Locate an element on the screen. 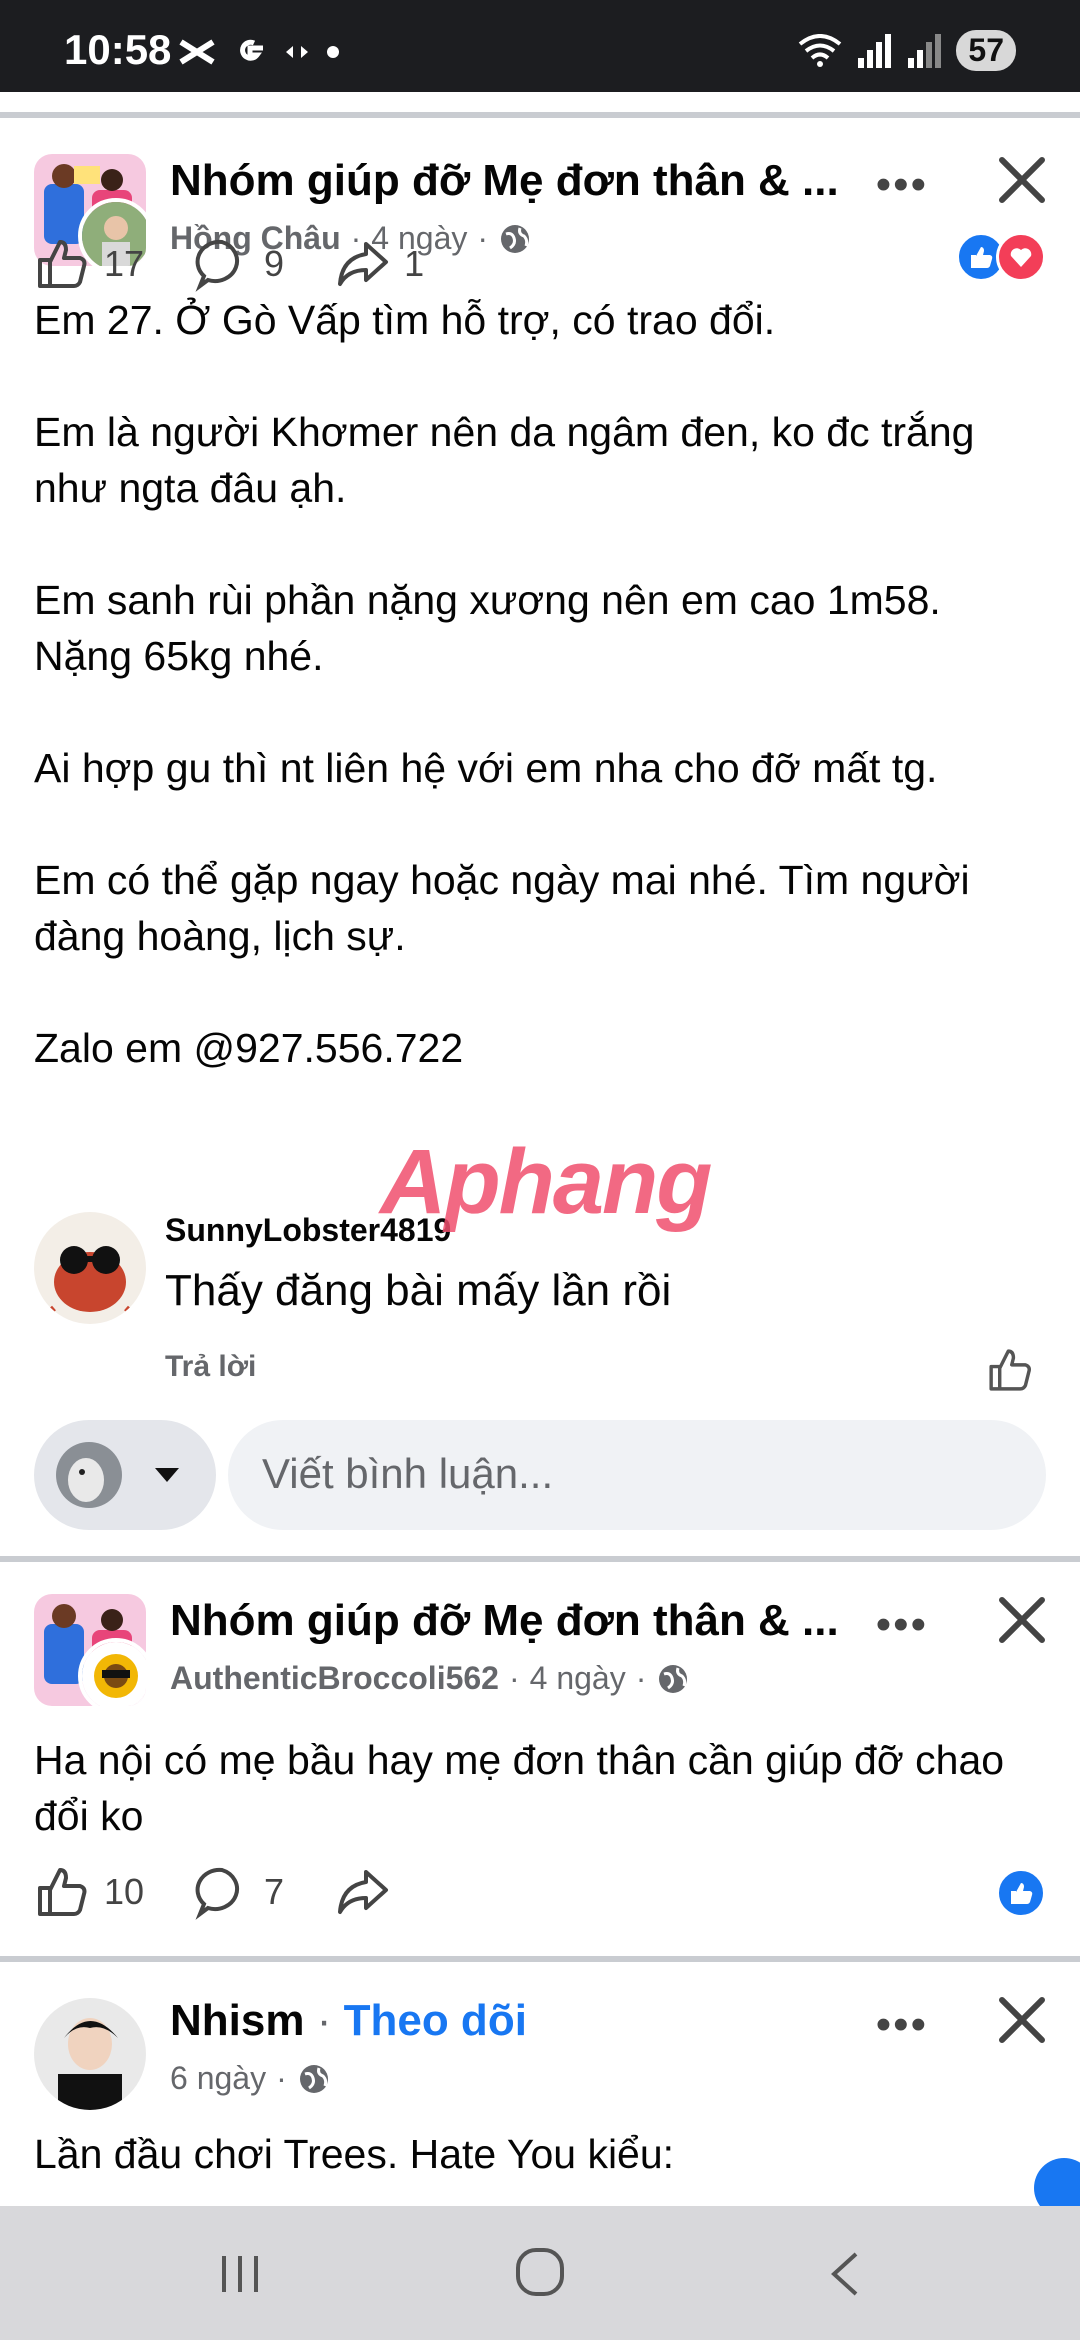  reply-button: Trả lời is located at coordinates (210, 1367).